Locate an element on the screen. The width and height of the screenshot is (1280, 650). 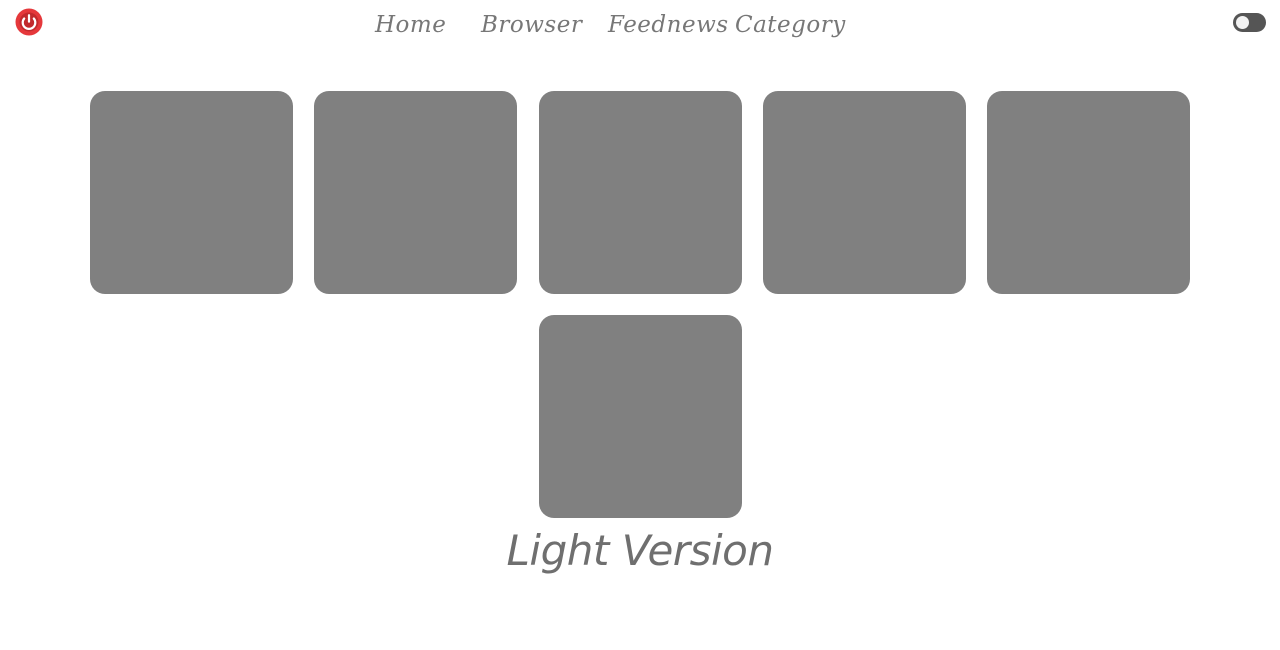
top-nav: Home Browser Feednews Category is located at coordinates (640, 26).